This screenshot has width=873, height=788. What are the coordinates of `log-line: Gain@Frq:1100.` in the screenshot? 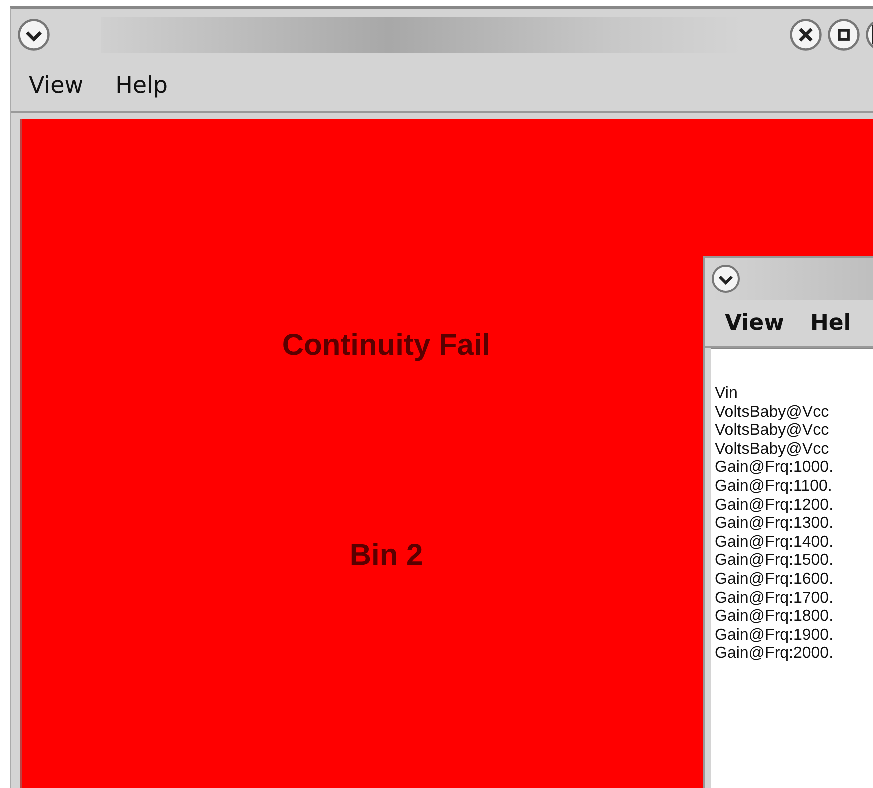 It's located at (774, 487).